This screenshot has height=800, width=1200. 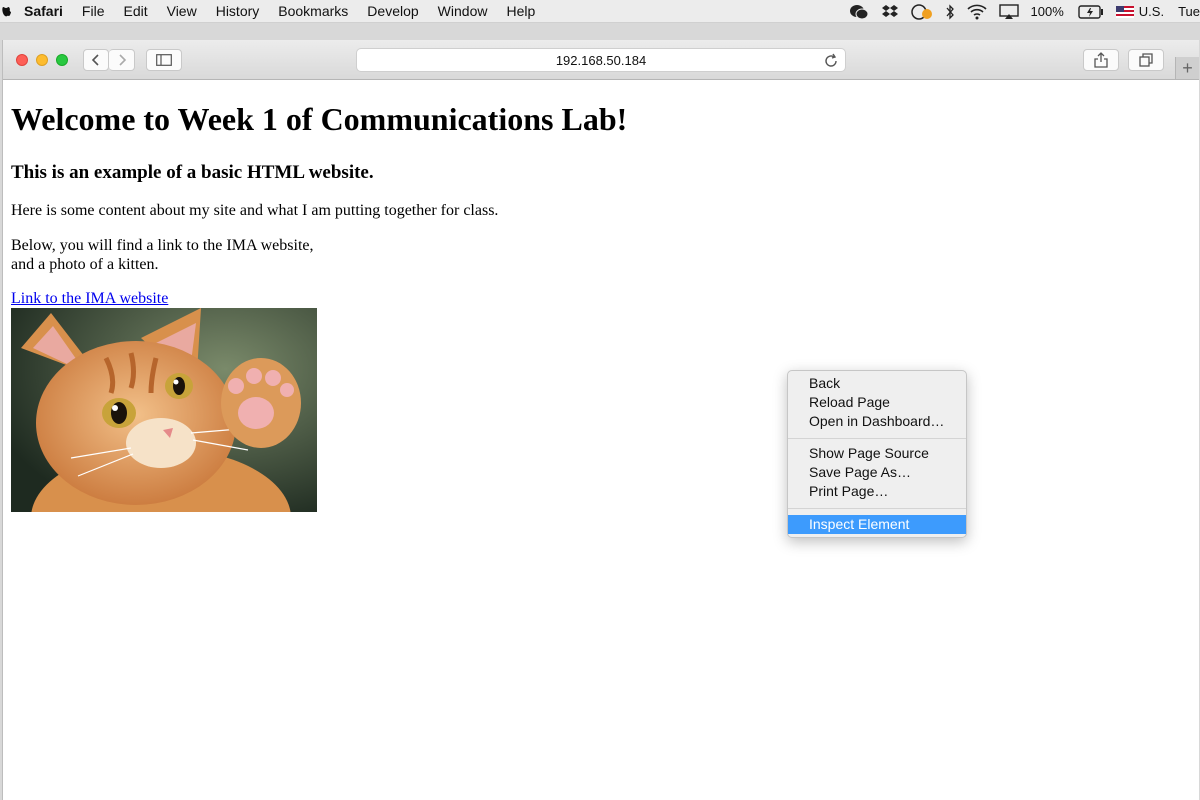 What do you see at coordinates (520, 11) in the screenshot?
I see `menu-help: Help` at bounding box center [520, 11].